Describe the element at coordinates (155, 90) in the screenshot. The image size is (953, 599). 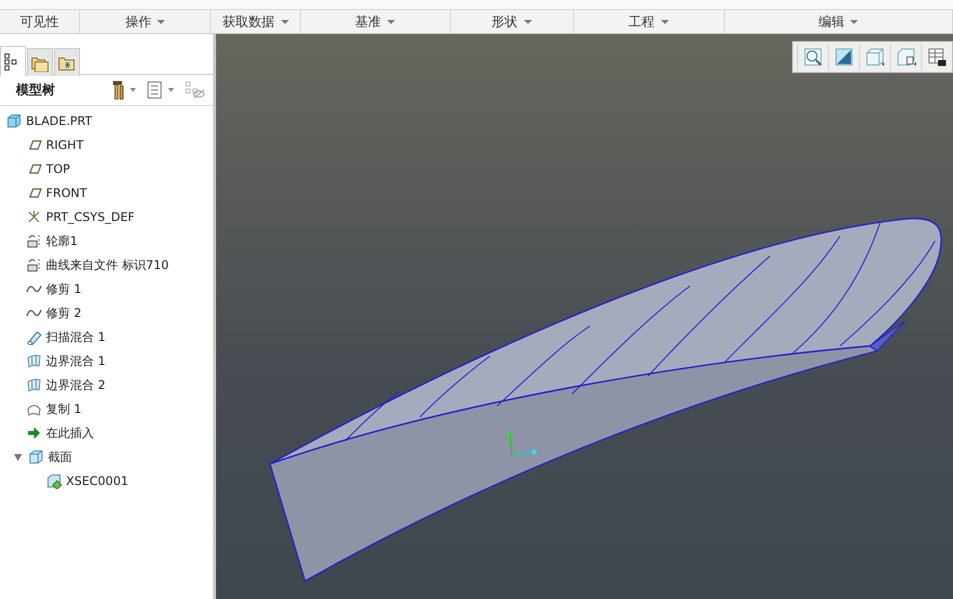
I see `list-icon` at that location.